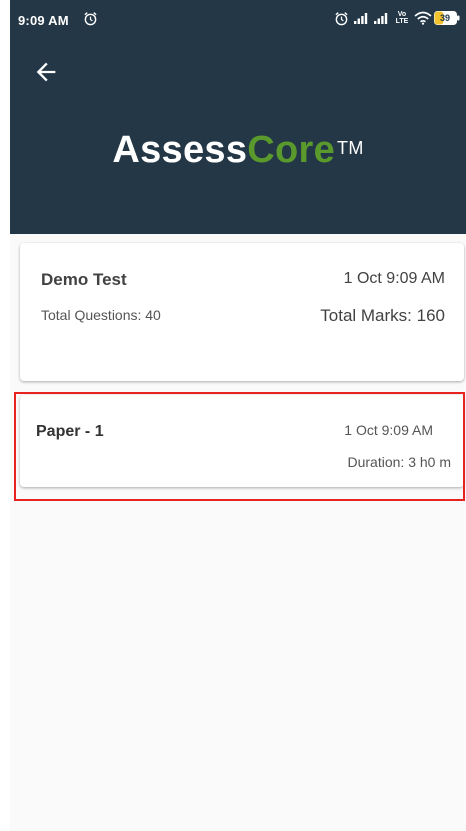 The width and height of the screenshot is (466, 831). I want to click on status-time: 9:09 AM, so click(43, 20).